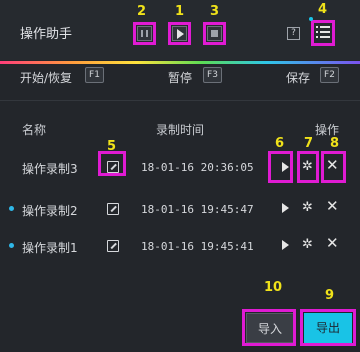 The image size is (360, 352). Describe the element at coordinates (94, 75) in the screenshot. I see `hotkey-start-key: F1` at that location.